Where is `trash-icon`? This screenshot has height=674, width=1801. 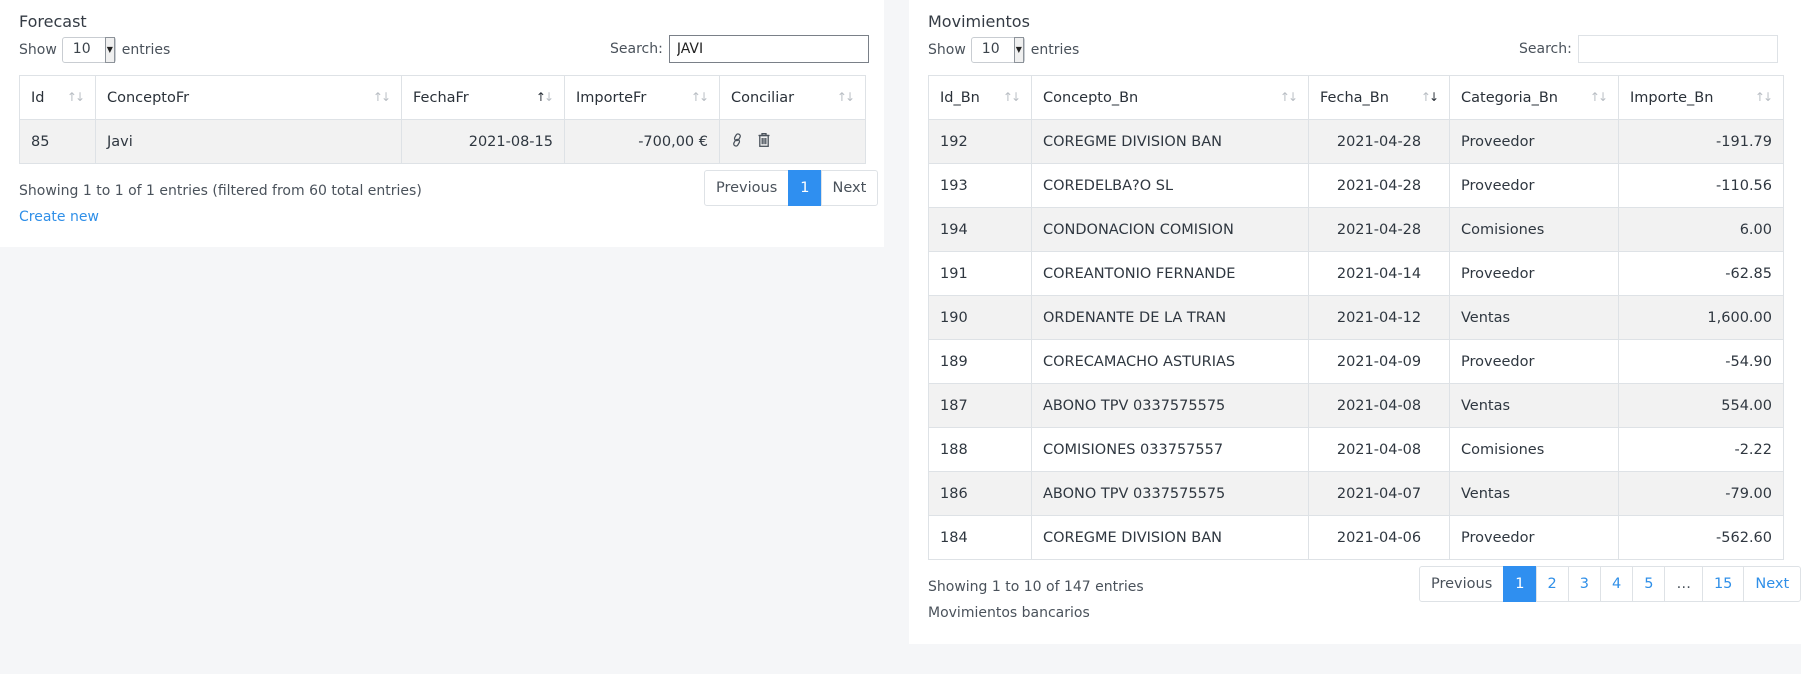 trash-icon is located at coordinates (764, 141).